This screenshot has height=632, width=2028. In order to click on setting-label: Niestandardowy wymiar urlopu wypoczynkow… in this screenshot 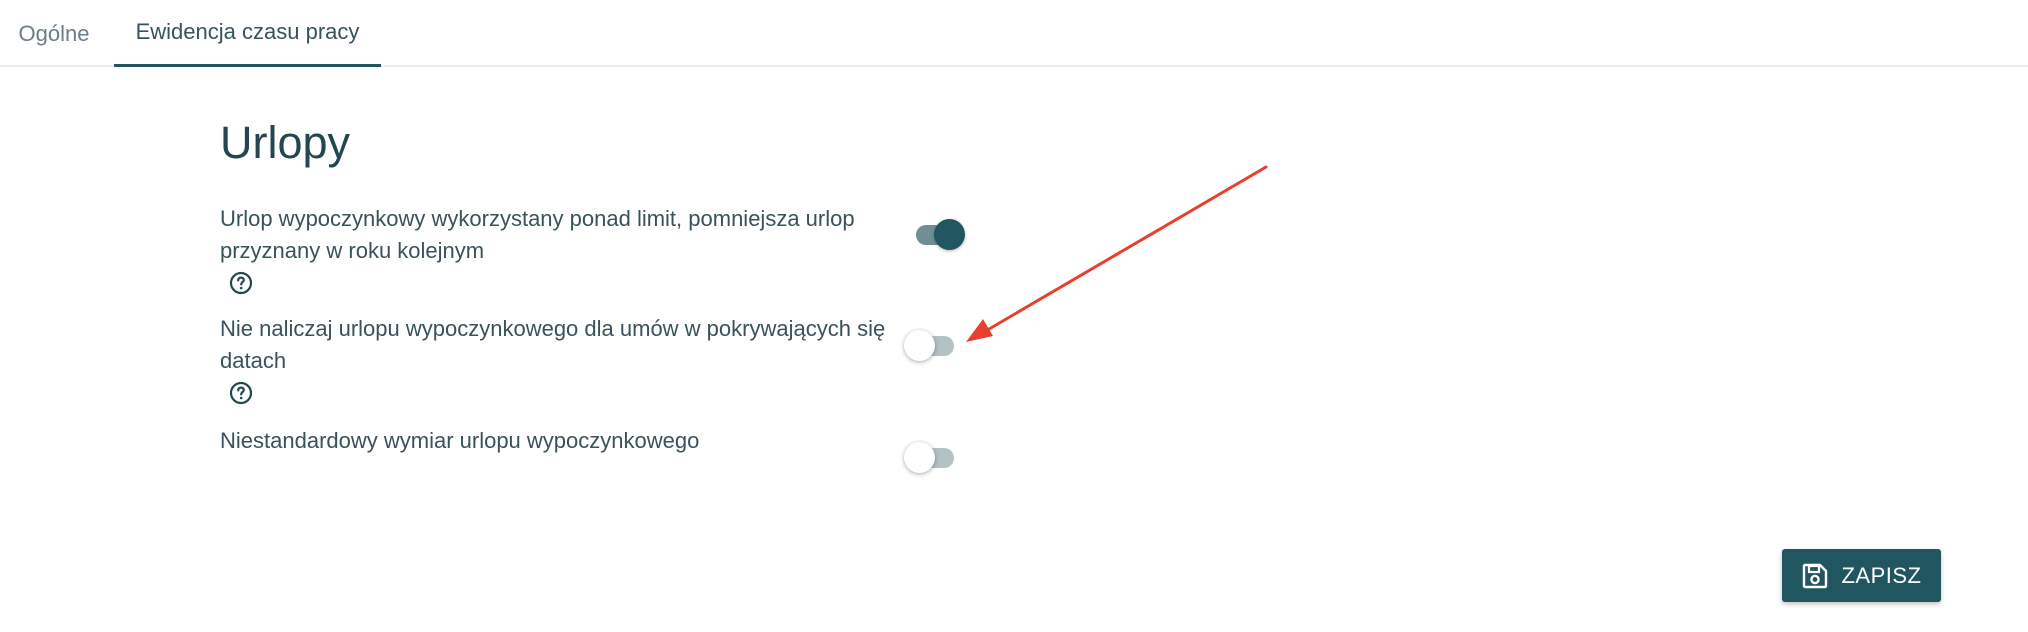, I will do `click(460, 440)`.